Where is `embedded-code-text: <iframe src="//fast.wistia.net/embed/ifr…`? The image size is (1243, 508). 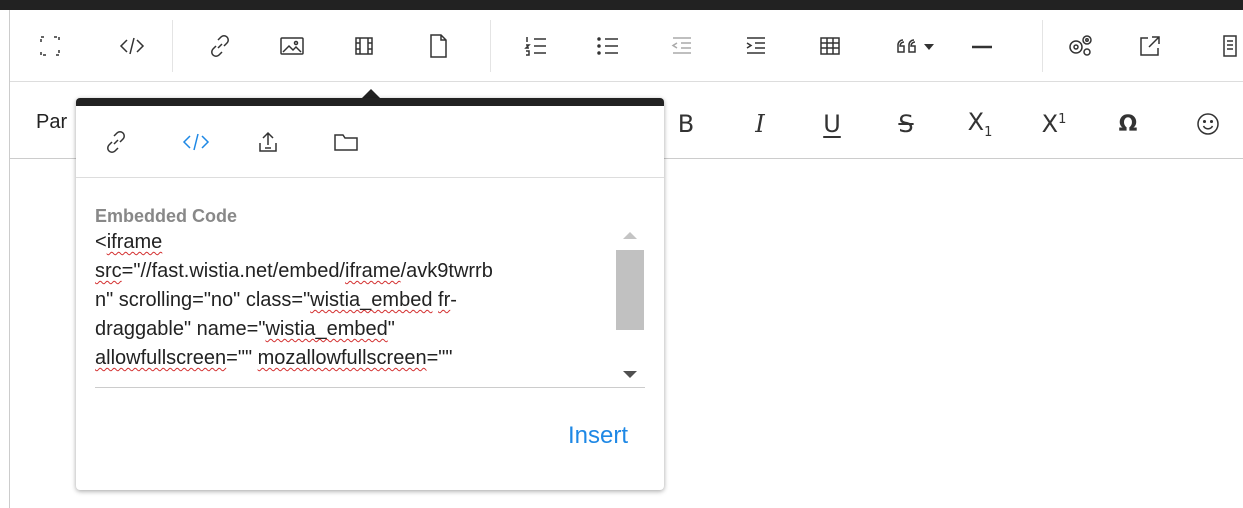
embedded-code-text: <iframe src="//fast.wistia.net/embed/ifr… is located at coordinates (353, 300).